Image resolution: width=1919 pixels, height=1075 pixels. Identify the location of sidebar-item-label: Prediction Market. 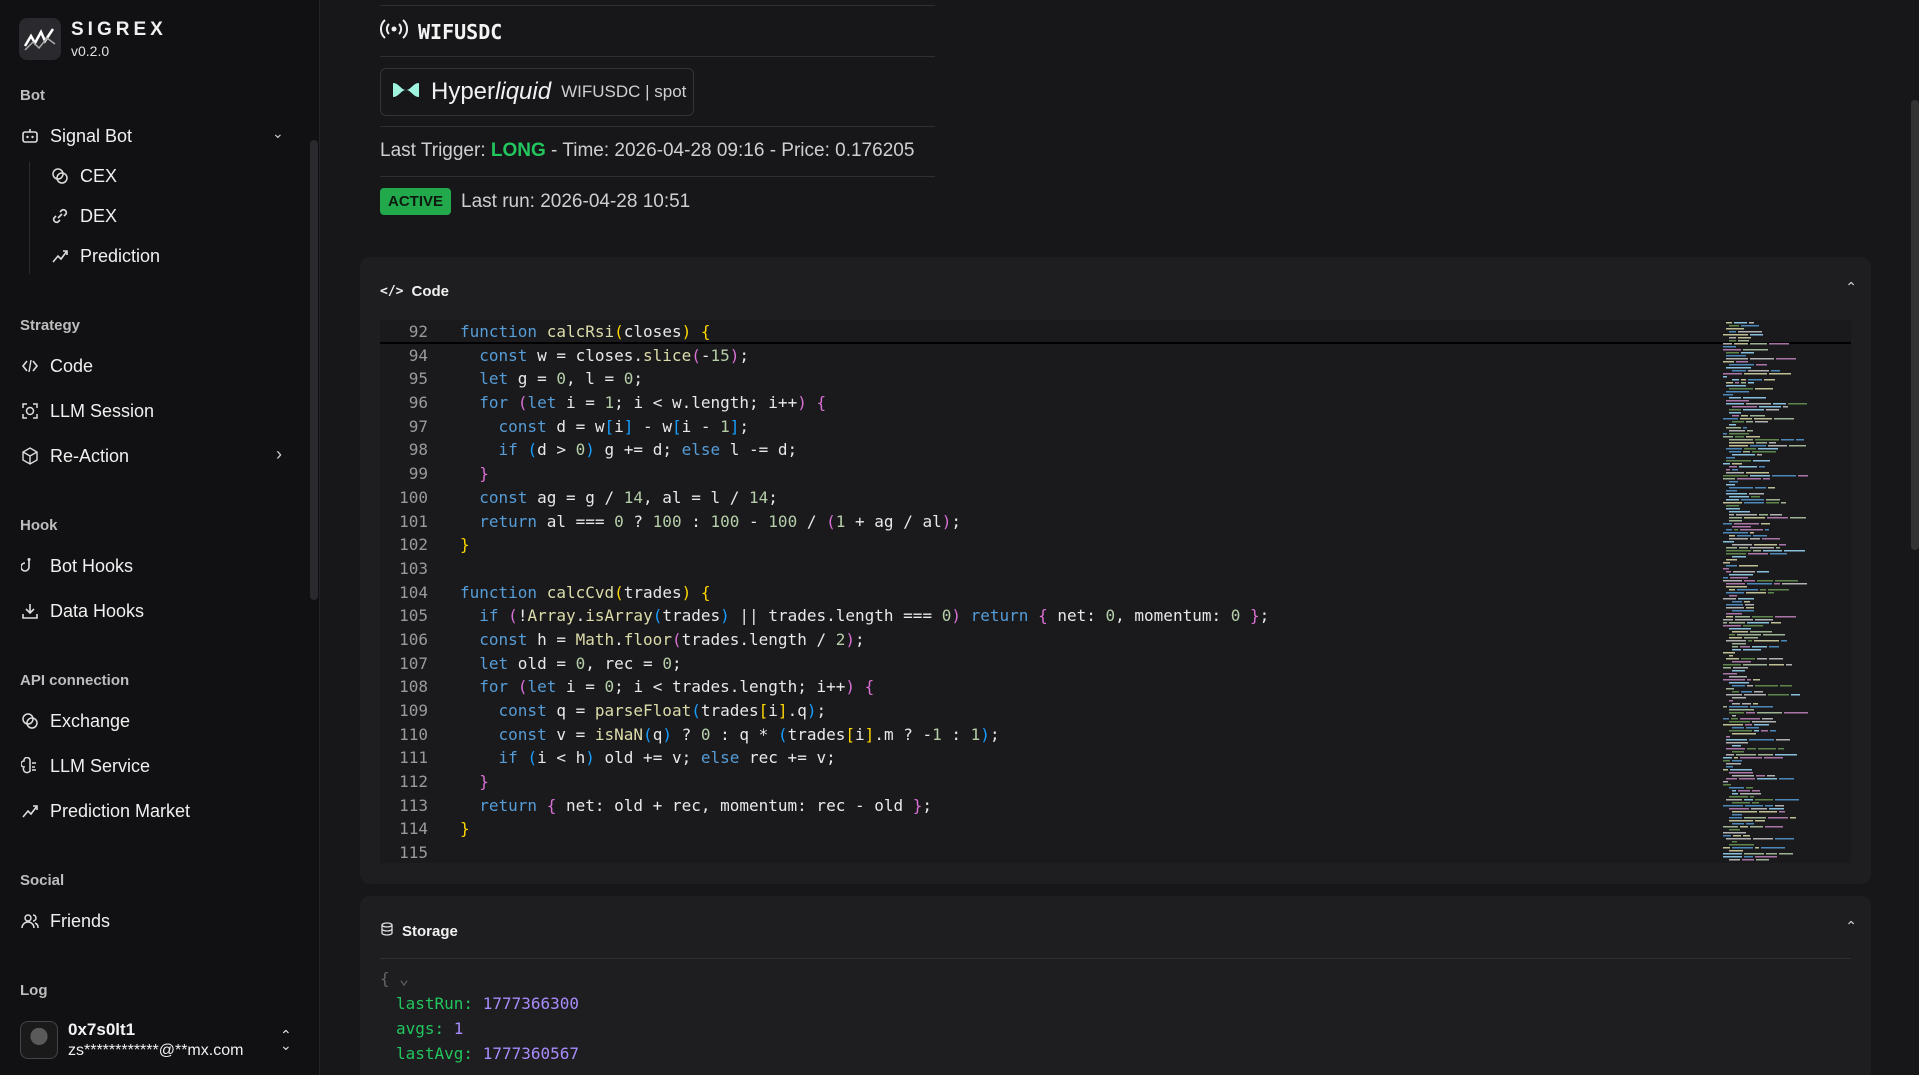
(120, 810).